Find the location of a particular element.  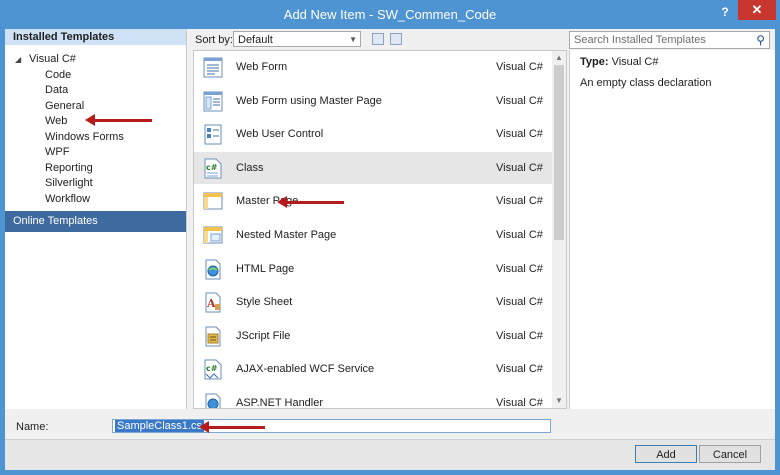

template-item-ajax-wcf-service: c# AJAX-enabled WCF Service Visual C# is located at coordinates (373, 370).